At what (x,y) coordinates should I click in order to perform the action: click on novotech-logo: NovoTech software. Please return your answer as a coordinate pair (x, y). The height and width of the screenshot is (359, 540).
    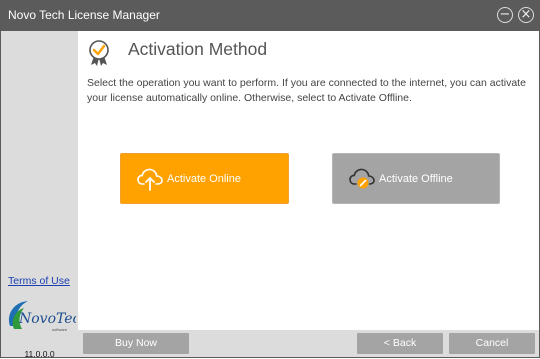
    Looking at the image, I should click on (42, 316).